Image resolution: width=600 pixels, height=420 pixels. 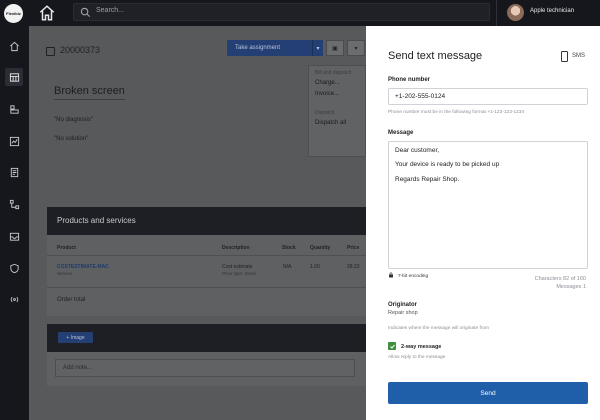 I want to click on document-icon, so click(x=14, y=172).